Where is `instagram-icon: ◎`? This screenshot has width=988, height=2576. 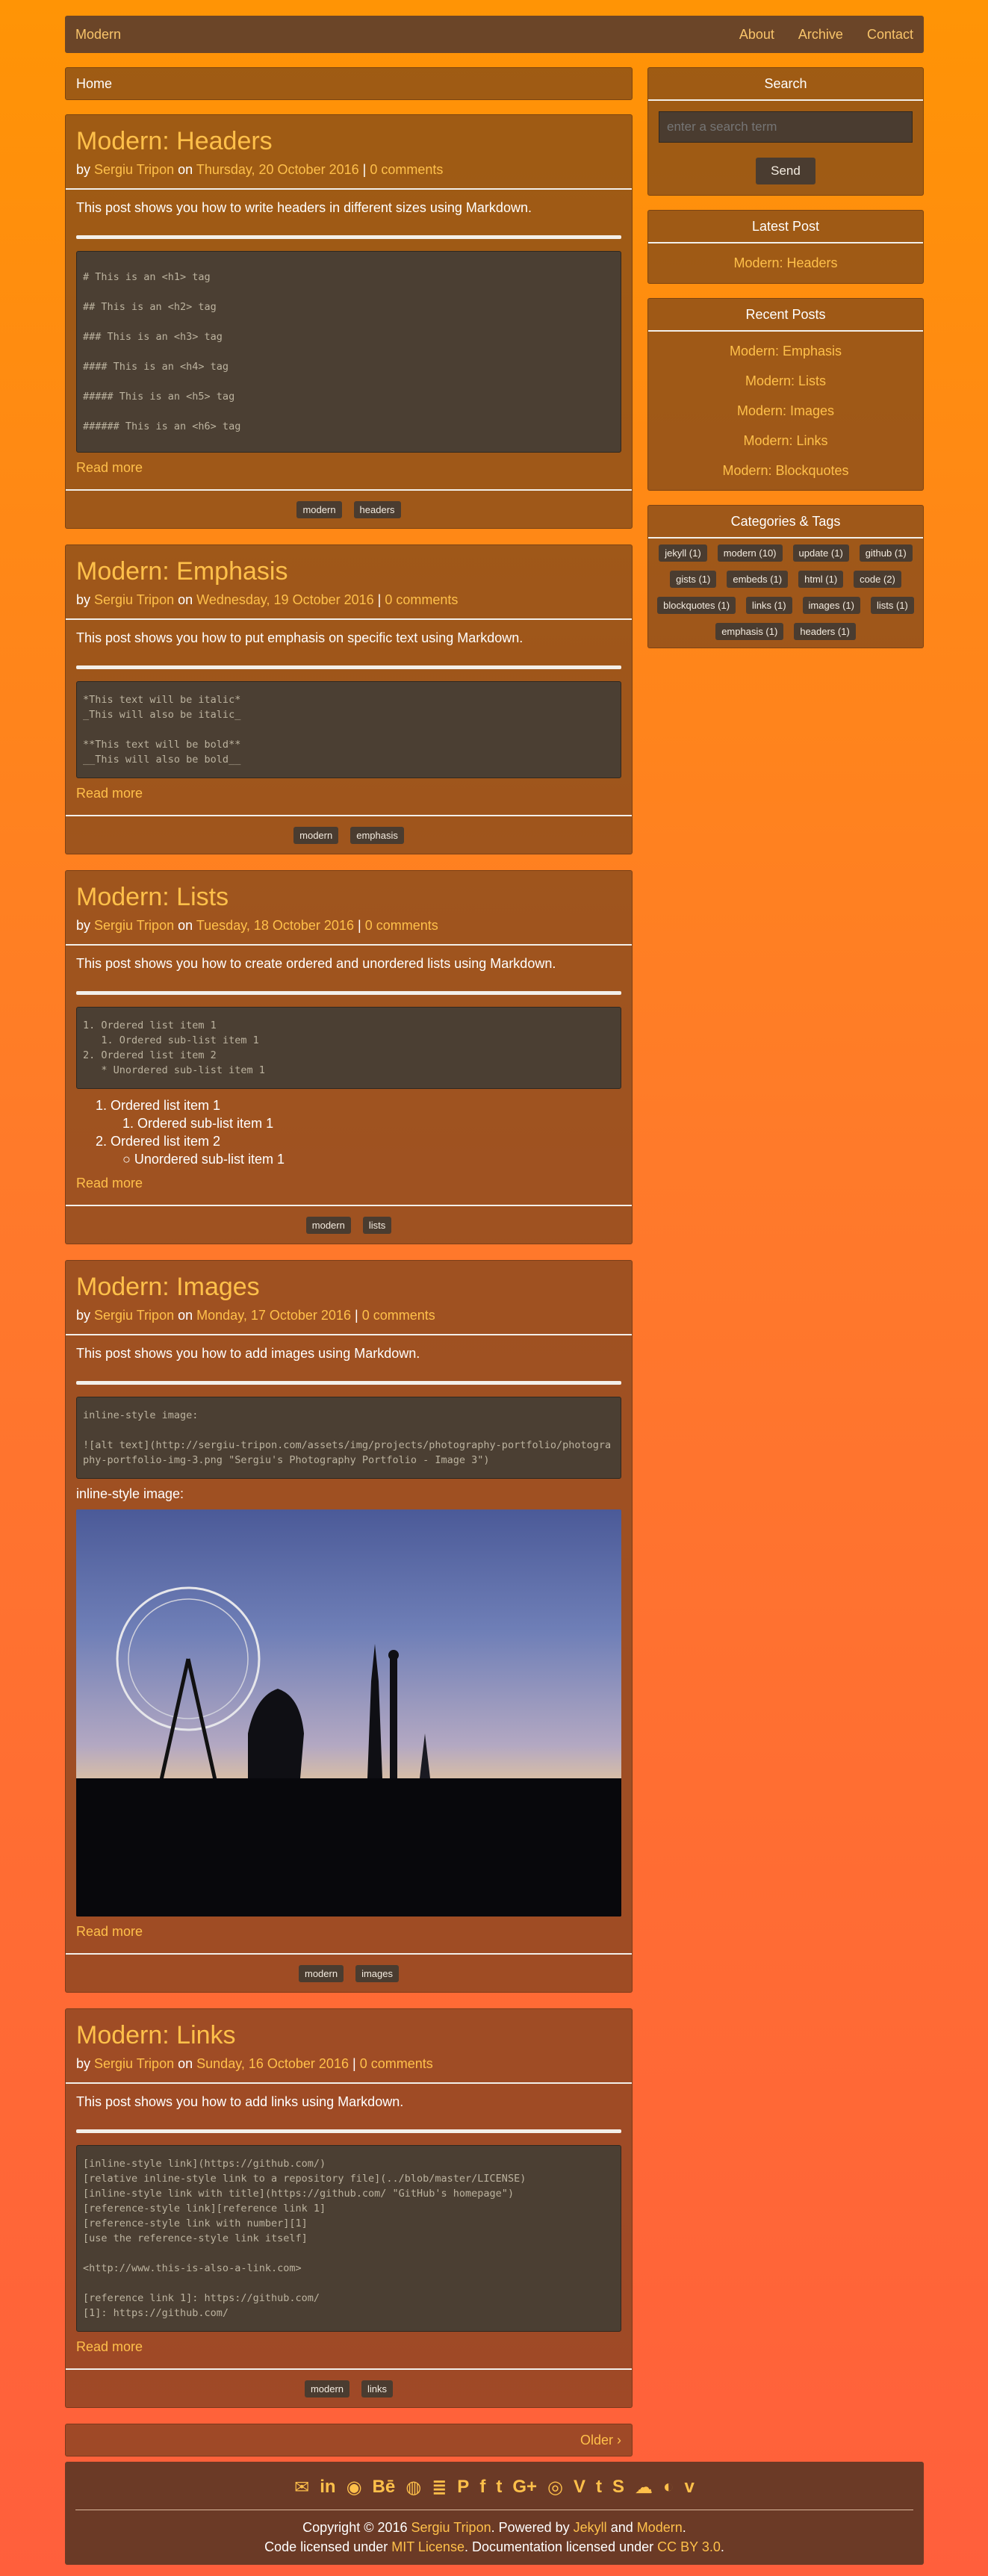 instagram-icon: ◎ is located at coordinates (555, 2492).